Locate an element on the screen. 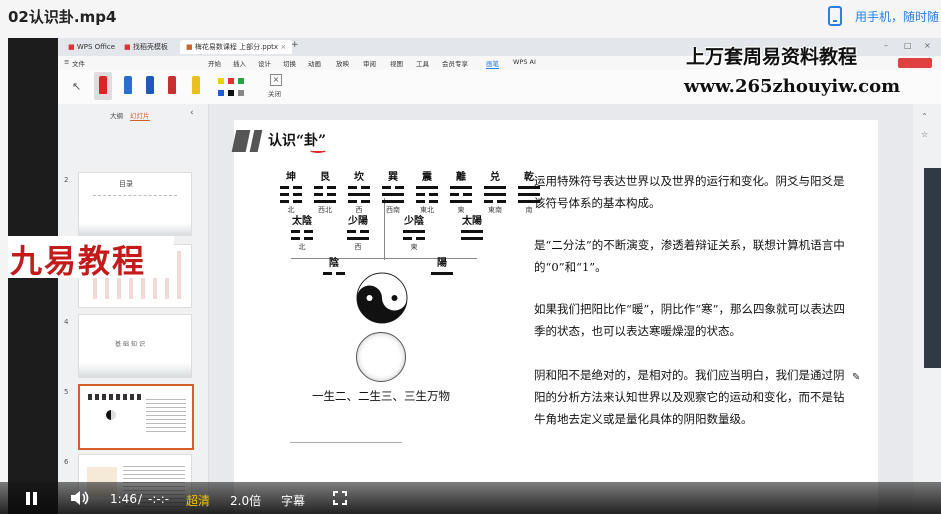 This screenshot has width=941, height=514. menu-insert: 插入 is located at coordinates (239, 63).